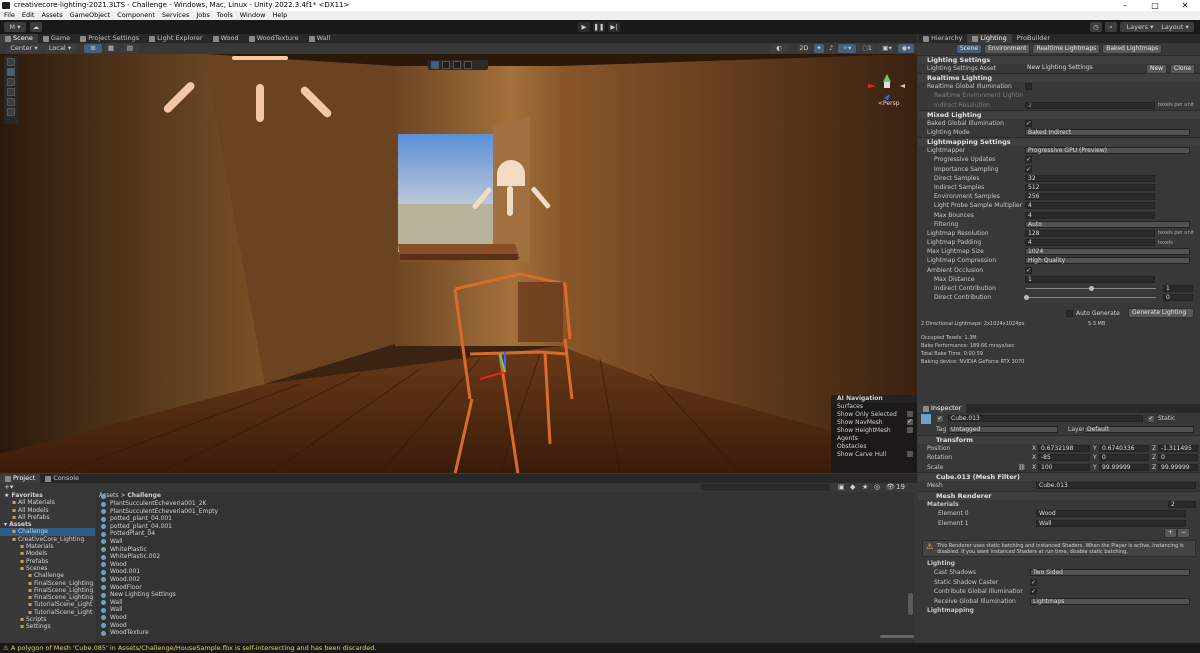 This screenshot has width=1200, height=653. Describe the element at coordinates (1139, 429) in the screenshot. I see `layer-dropdown: Default` at that location.